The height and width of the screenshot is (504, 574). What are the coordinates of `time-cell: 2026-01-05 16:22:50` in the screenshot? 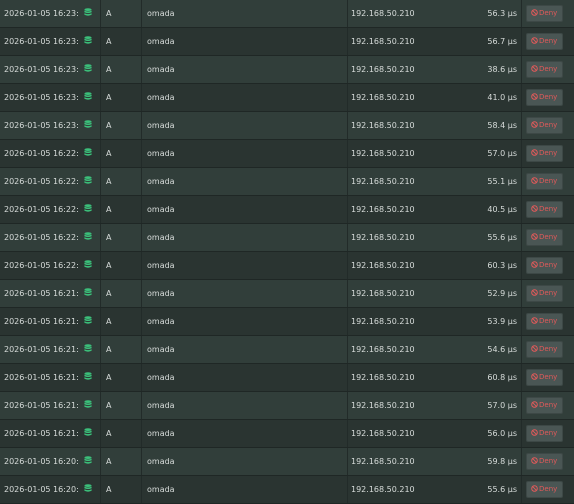 It's located at (41, 153).